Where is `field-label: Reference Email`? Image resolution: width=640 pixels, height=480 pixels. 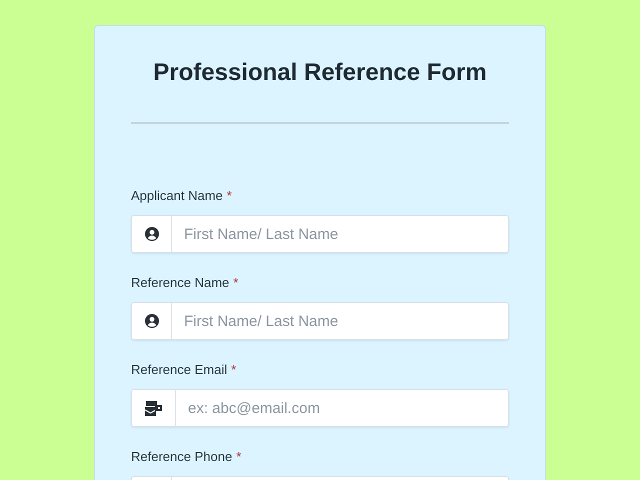
field-label: Reference Email is located at coordinates (179, 369).